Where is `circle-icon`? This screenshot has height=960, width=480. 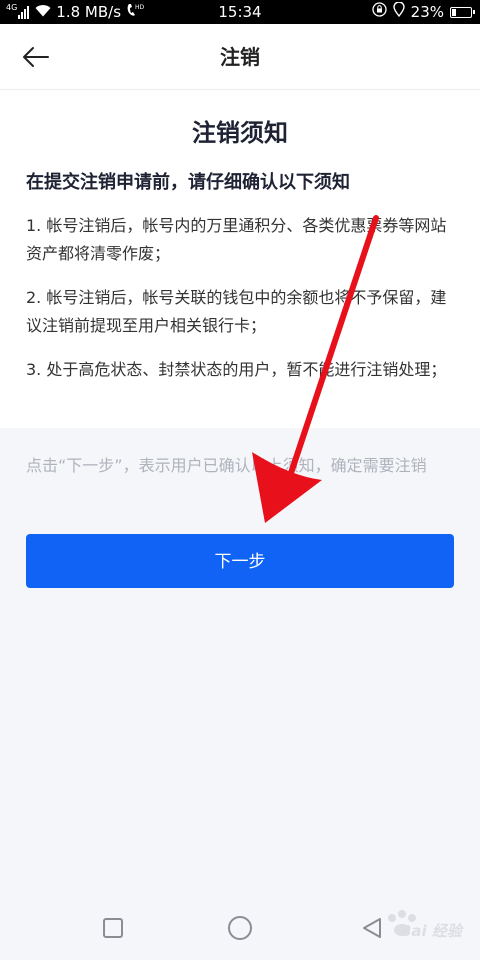
circle-icon is located at coordinates (240, 928).